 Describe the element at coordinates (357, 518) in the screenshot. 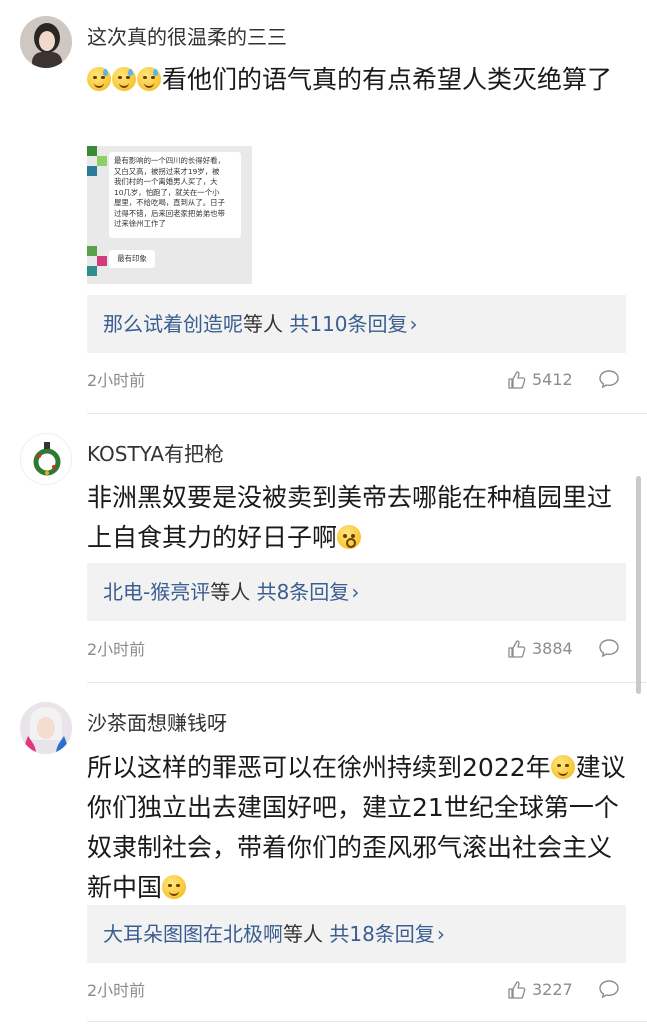

I see `comment-text: 非洲黑奴要是没被卖到美帝去哪能在种植园里过上自食其力的好日子啊` at that location.